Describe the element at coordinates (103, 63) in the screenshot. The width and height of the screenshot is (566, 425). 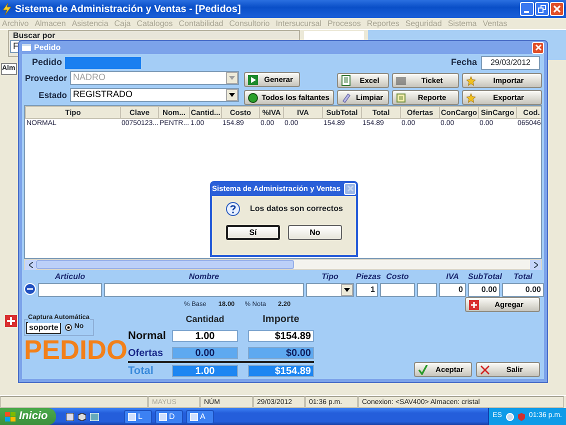
I see `pedido-field` at that location.